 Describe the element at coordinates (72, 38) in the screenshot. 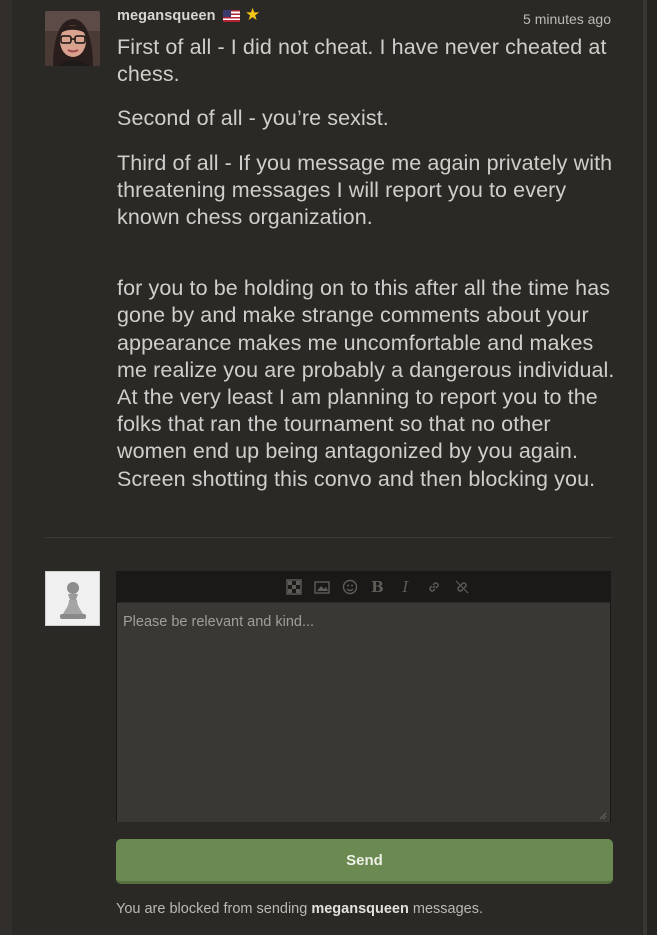

I see `user-avatar` at that location.